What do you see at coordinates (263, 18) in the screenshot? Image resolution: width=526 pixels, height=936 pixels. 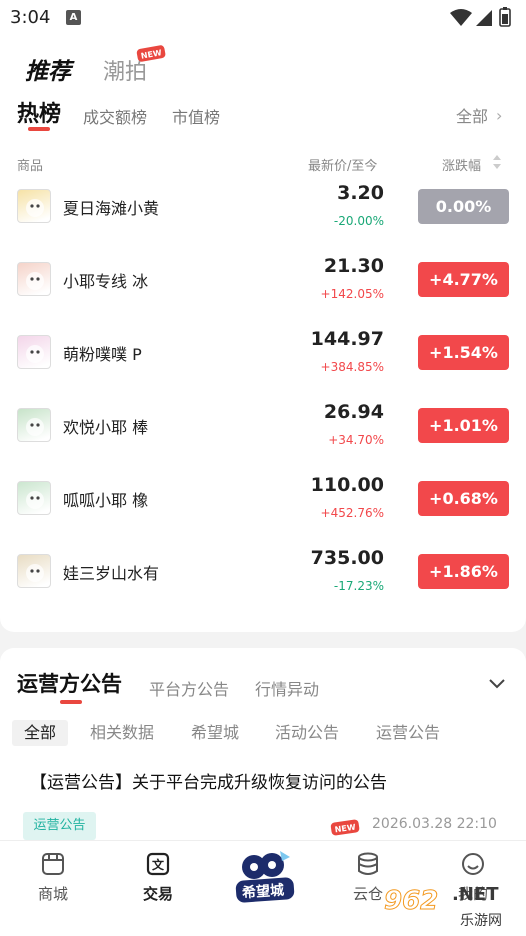 I see `status-bar: 3:04 A` at bounding box center [263, 18].